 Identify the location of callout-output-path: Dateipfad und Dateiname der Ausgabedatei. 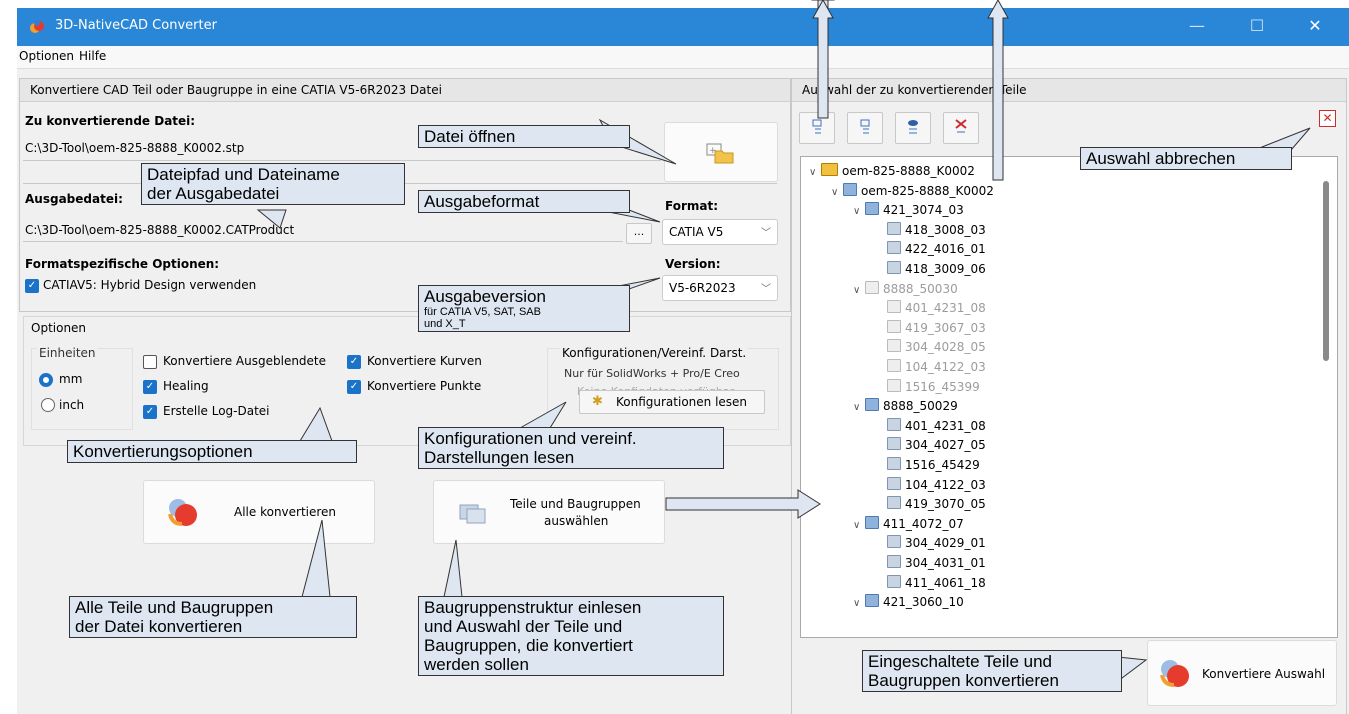
(273, 184).